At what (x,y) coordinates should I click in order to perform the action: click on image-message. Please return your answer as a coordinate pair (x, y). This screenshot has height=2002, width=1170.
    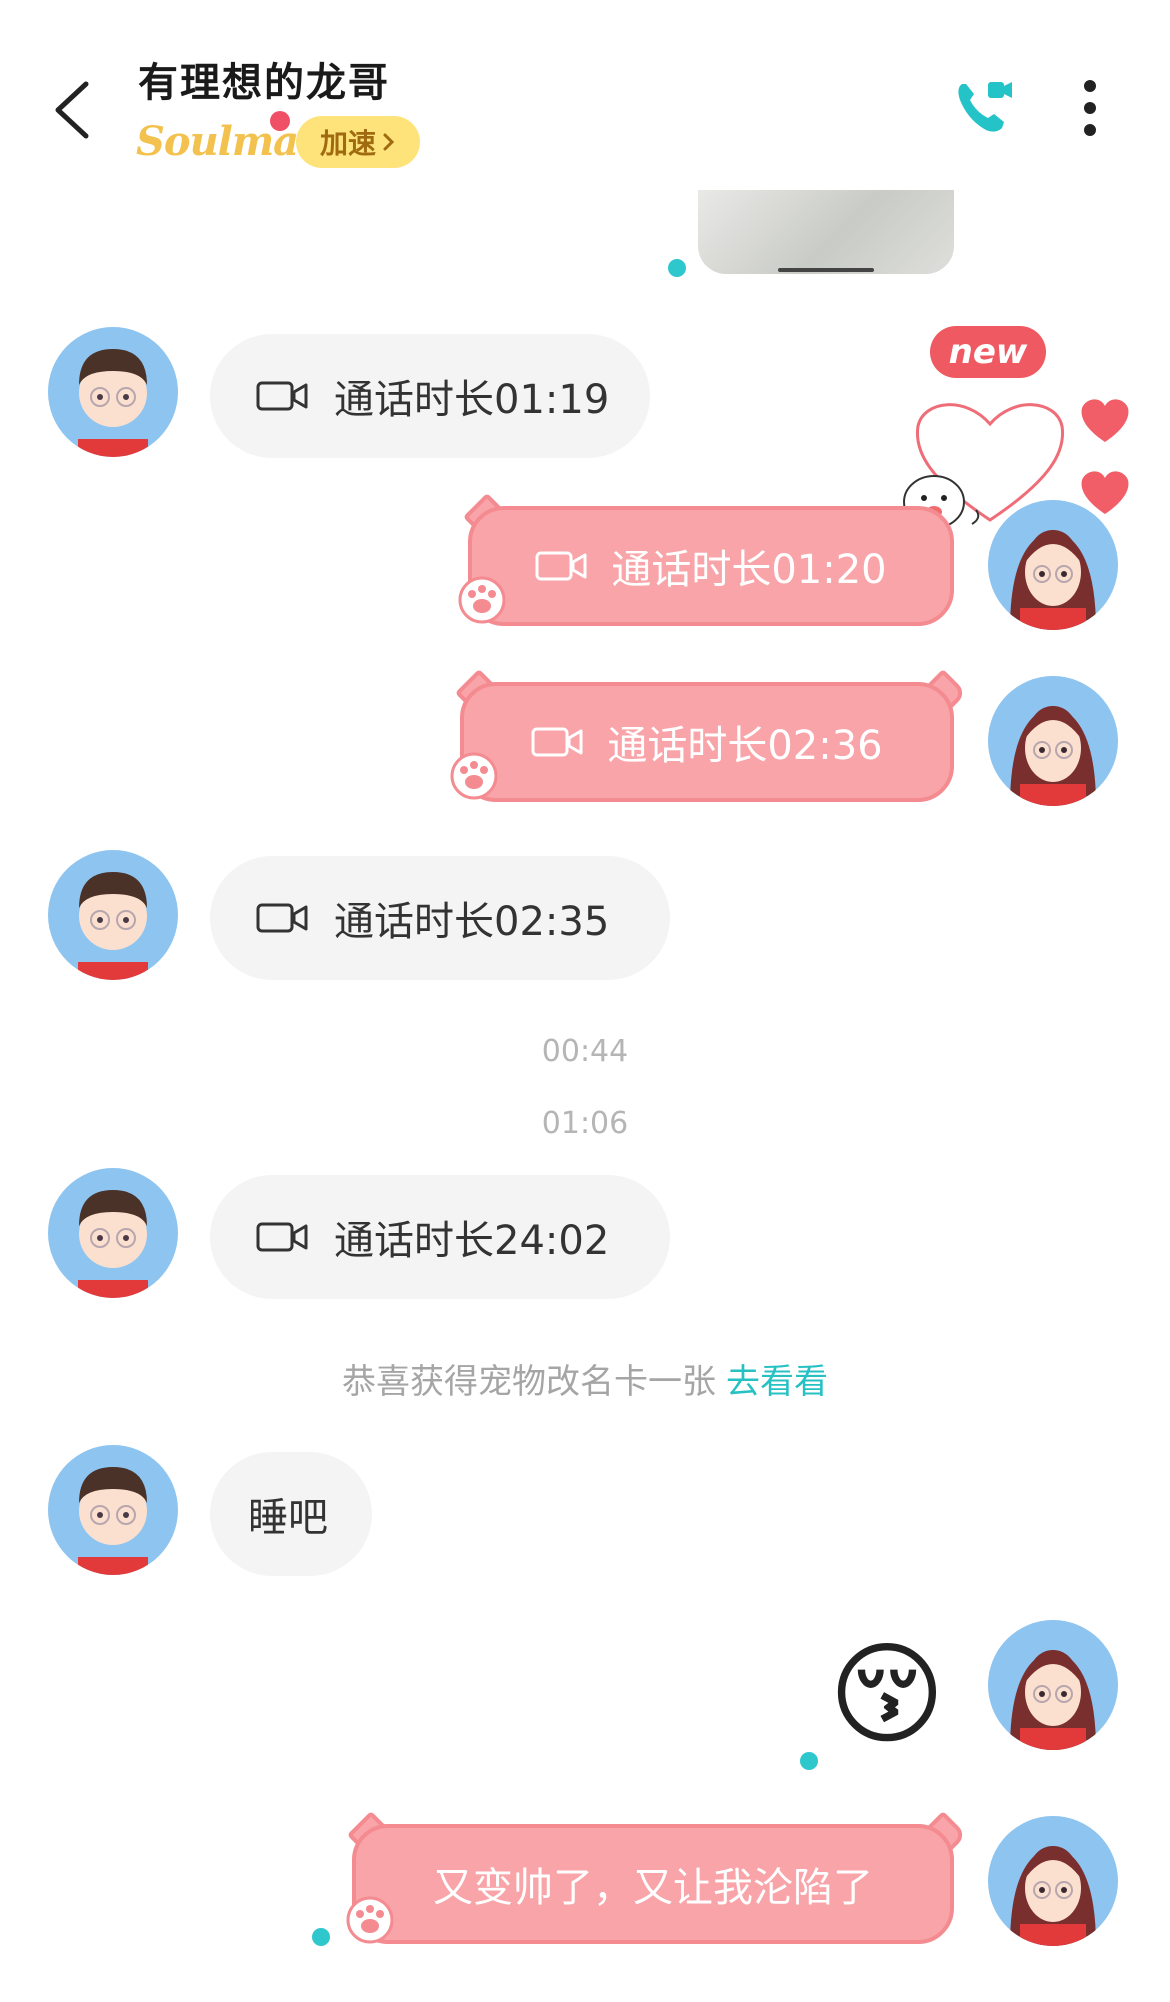
    Looking at the image, I should click on (826, 232).